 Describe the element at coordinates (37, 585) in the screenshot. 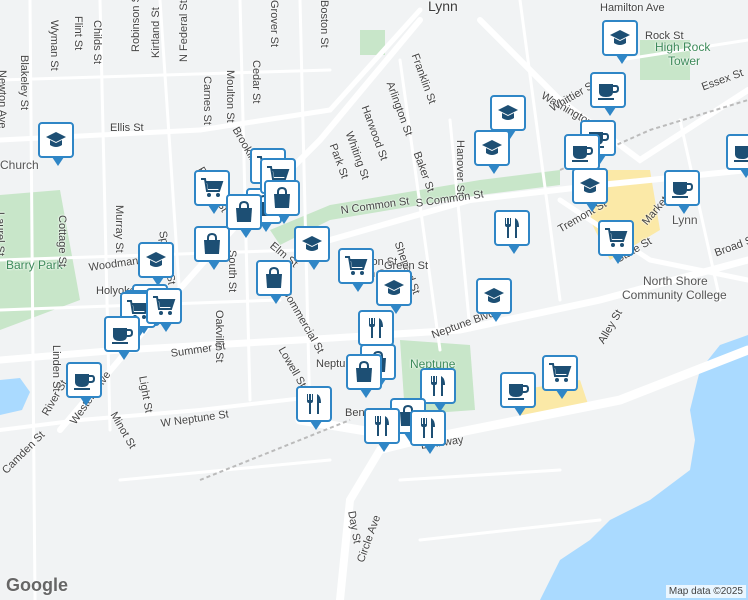

I see `google-logo: Google` at that location.